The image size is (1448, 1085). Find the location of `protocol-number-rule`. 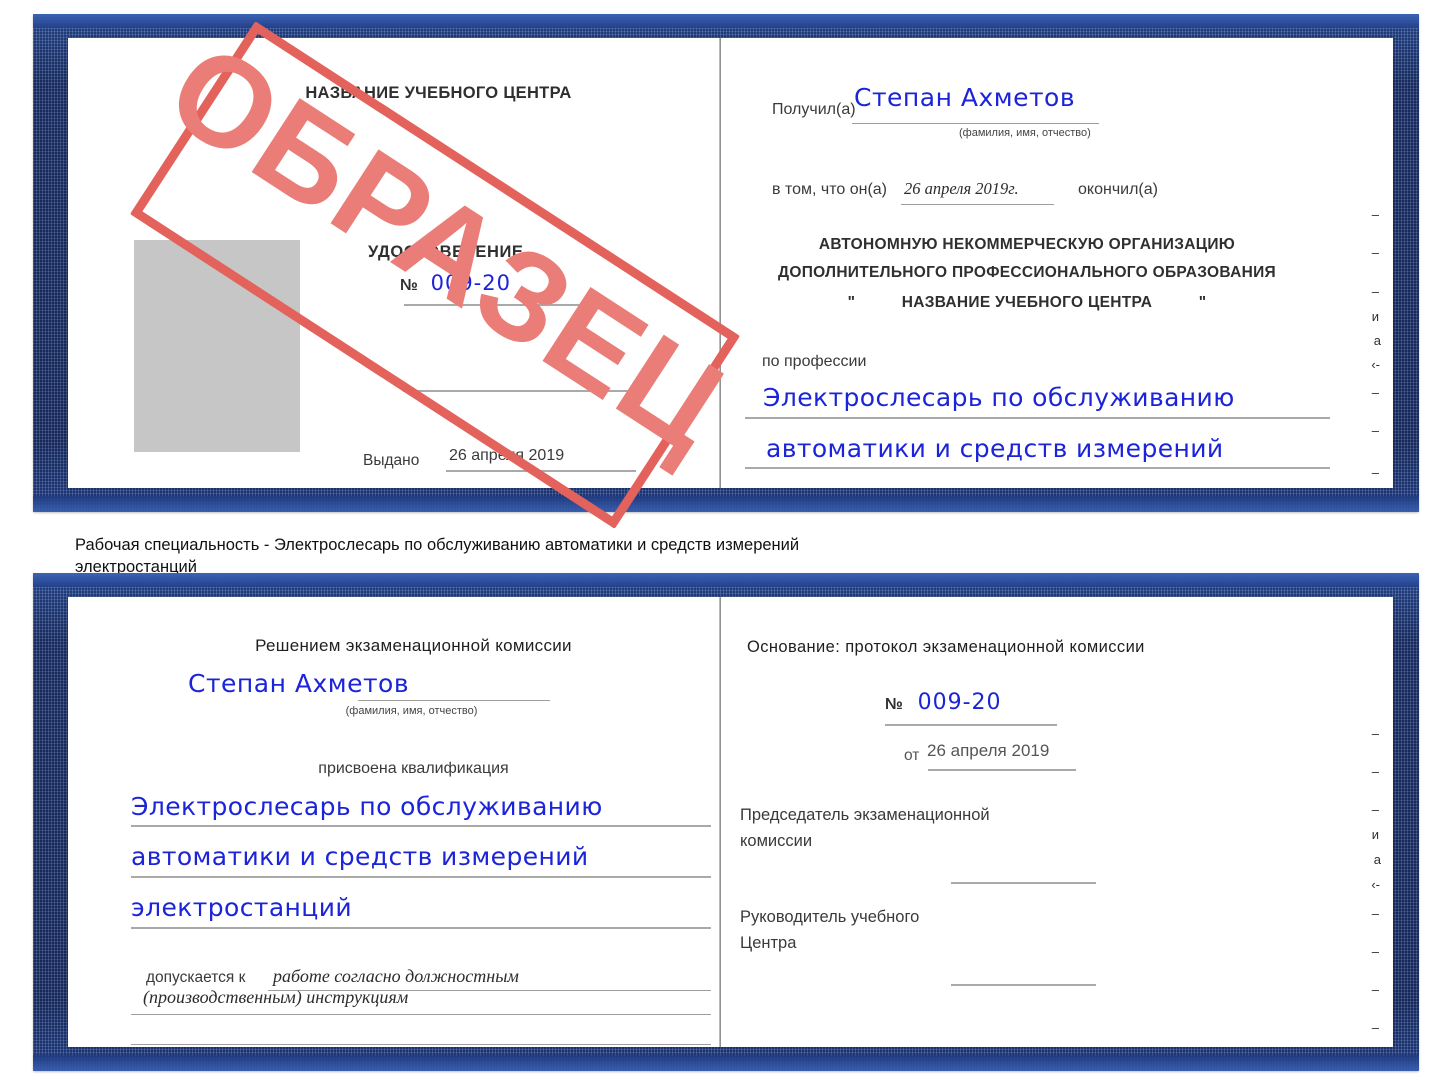

protocol-number-rule is located at coordinates (971, 725).